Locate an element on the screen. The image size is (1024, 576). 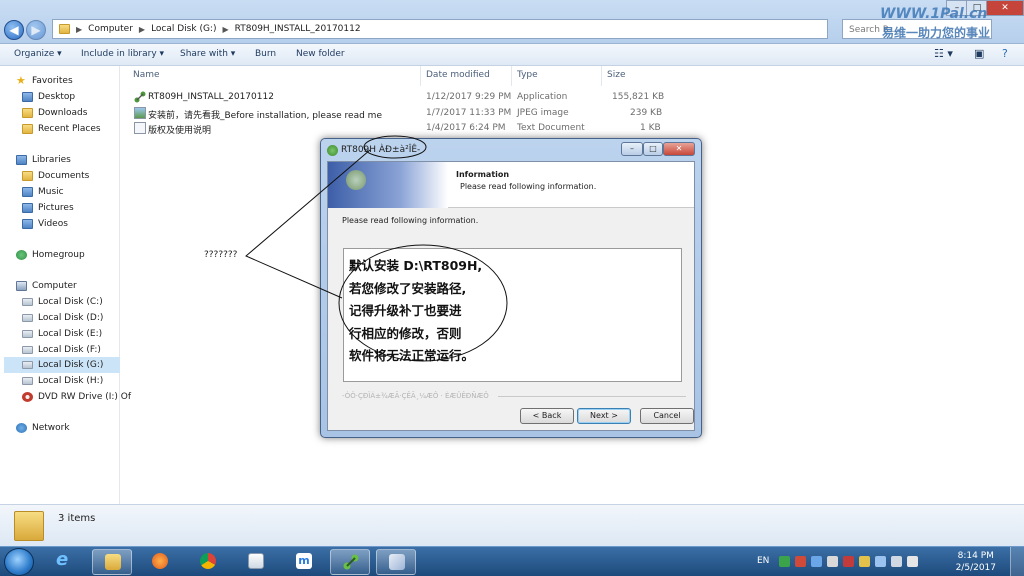
nav-local-disk-e: Local Disk (E:) is located at coordinates (62, 334).